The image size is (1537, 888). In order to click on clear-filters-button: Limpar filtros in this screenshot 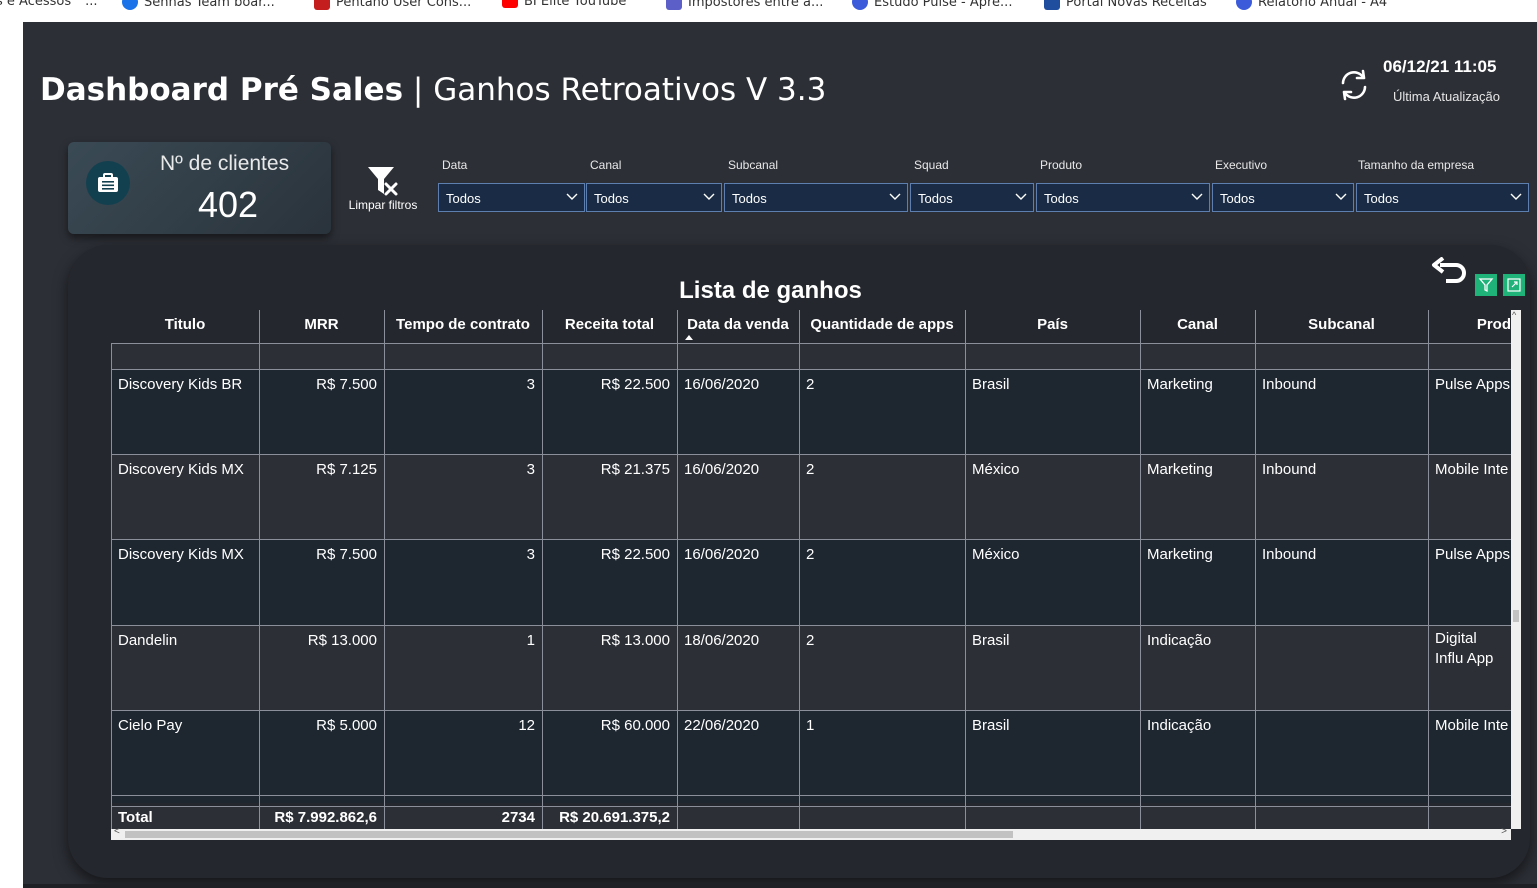, I will do `click(383, 194)`.